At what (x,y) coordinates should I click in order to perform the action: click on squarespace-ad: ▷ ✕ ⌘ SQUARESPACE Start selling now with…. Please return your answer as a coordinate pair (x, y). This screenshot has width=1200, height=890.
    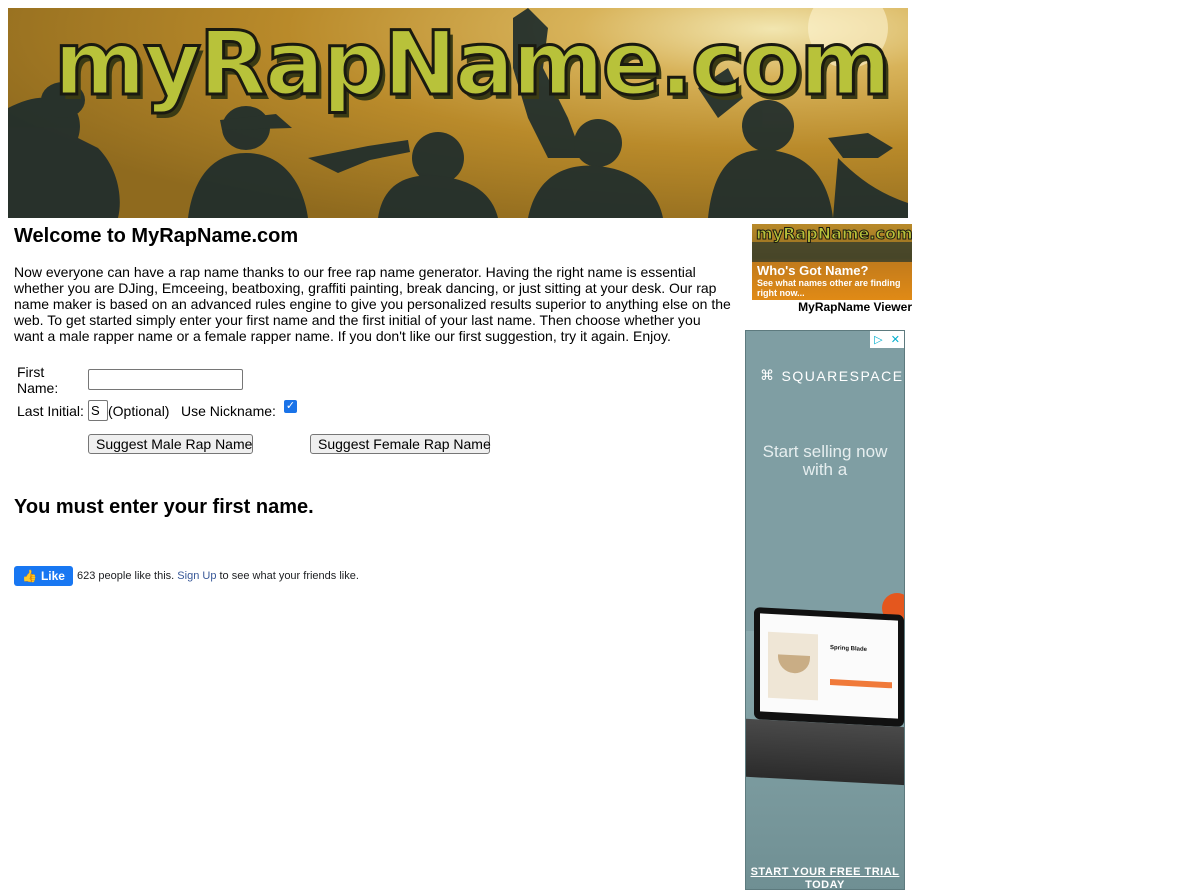
    Looking at the image, I should click on (825, 610).